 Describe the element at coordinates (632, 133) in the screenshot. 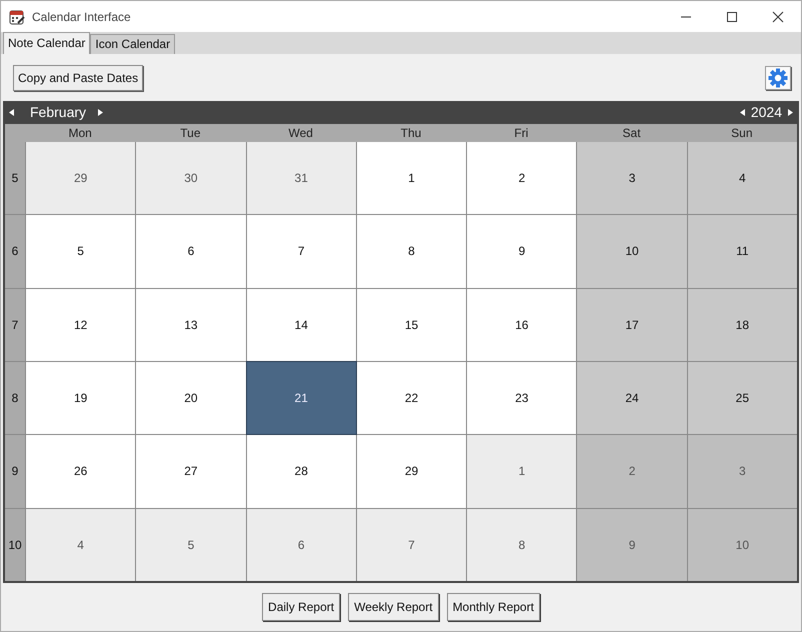

I see `weekday-header: Sat` at that location.